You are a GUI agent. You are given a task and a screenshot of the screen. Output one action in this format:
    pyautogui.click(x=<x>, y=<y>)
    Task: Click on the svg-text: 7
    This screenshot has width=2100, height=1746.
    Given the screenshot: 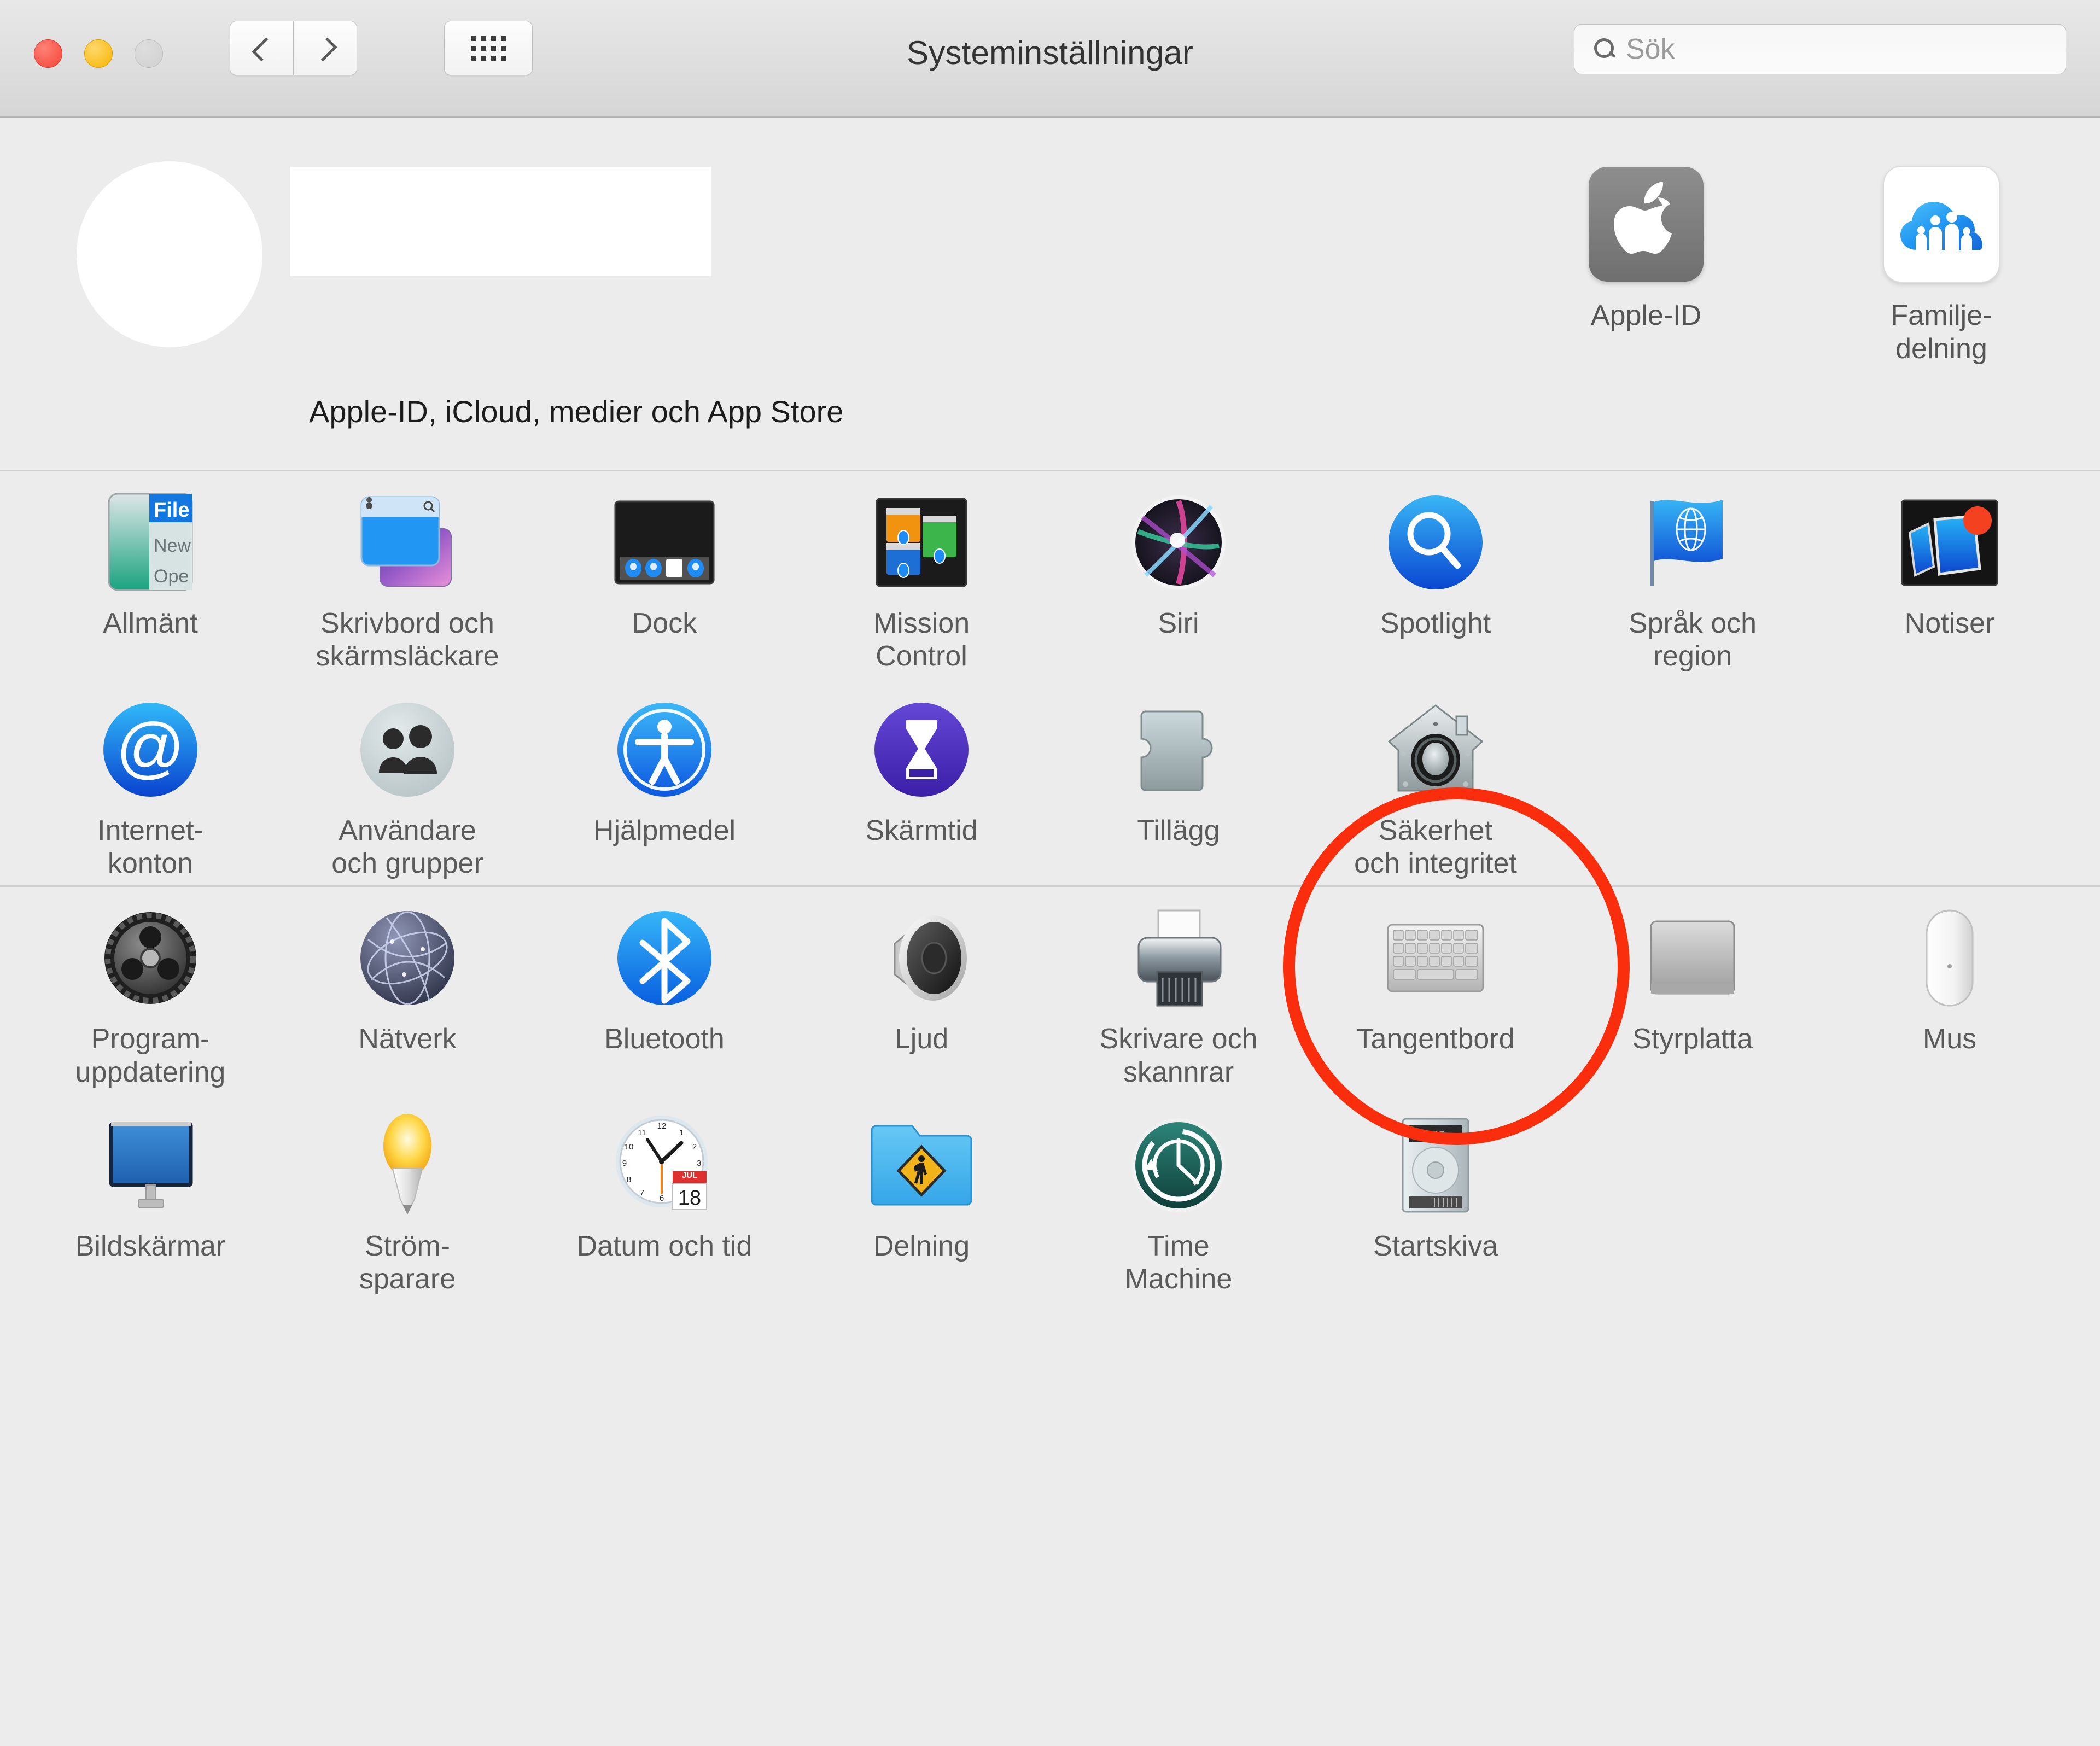 What is the action you would take?
    pyautogui.click(x=642, y=1193)
    